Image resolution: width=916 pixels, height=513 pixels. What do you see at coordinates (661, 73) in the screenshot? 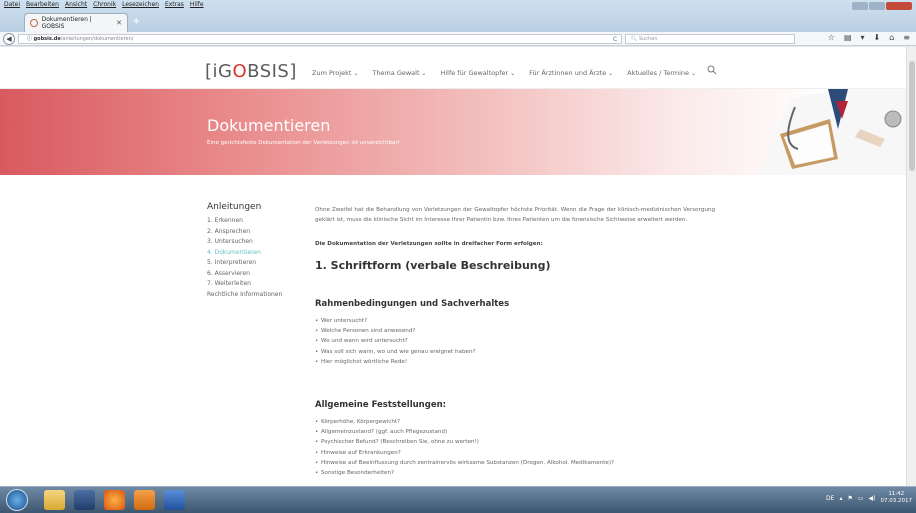
I see `nav-aktuelles: Aktuelles / Termine` at bounding box center [661, 73].